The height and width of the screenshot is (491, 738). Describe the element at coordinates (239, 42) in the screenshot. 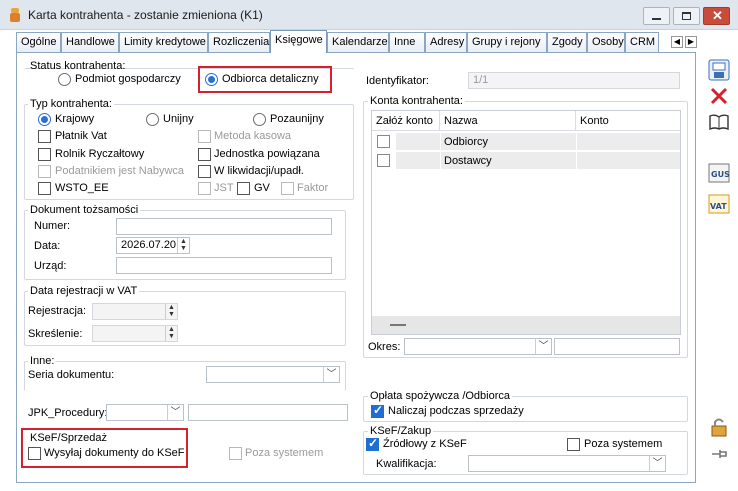

I see `tab-rozliczenia: Rozliczenia` at that location.